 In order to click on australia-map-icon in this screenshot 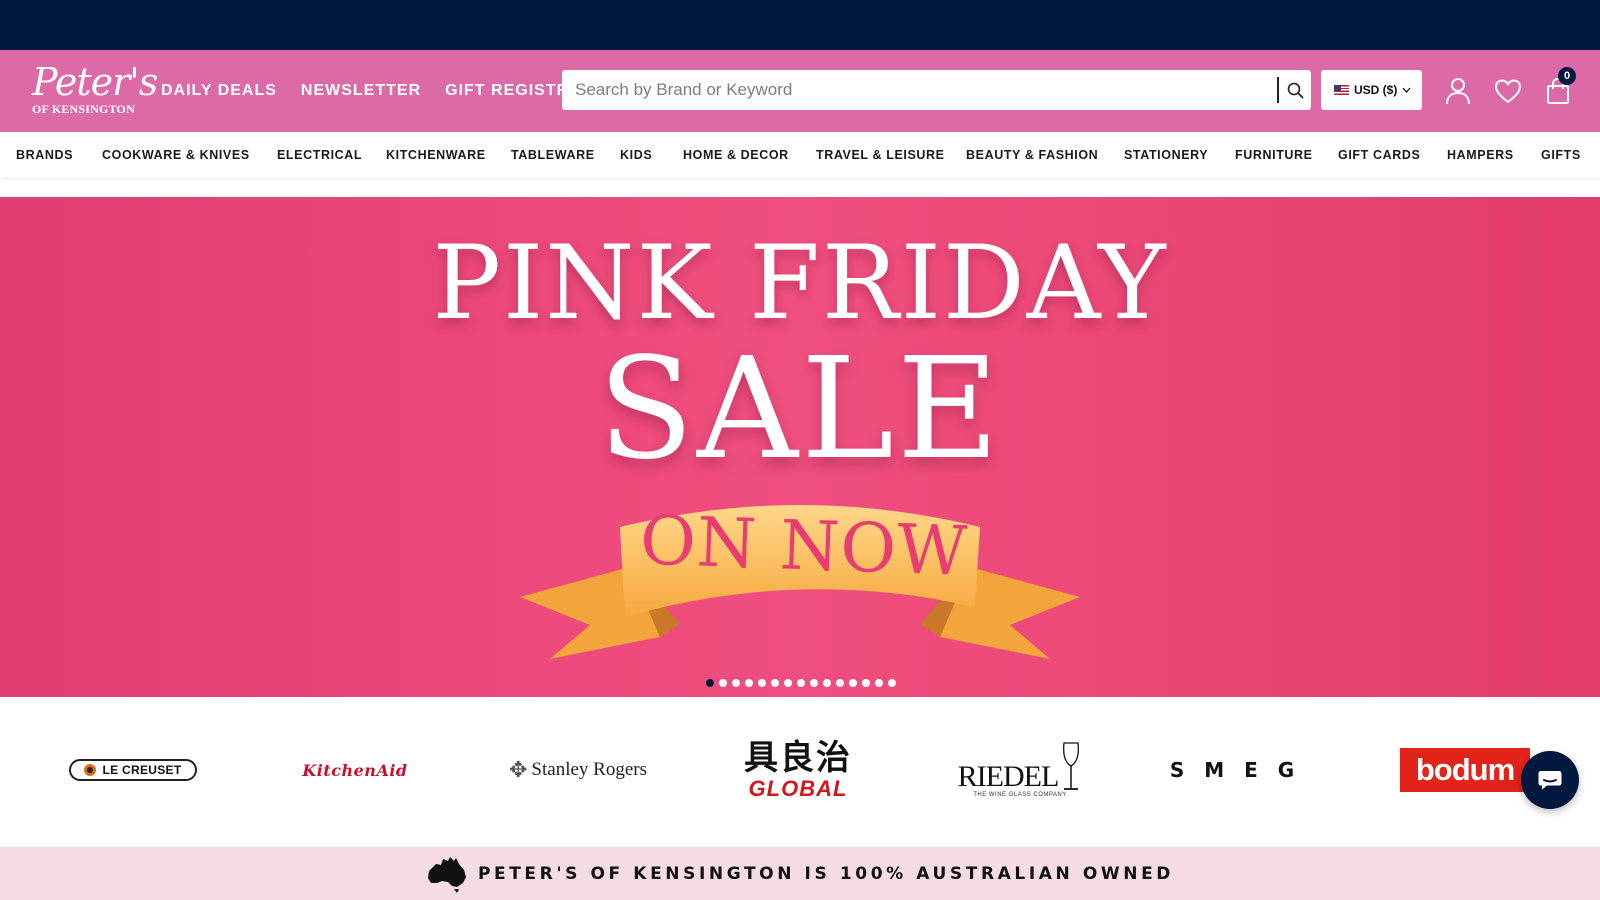, I will do `click(446, 874)`.